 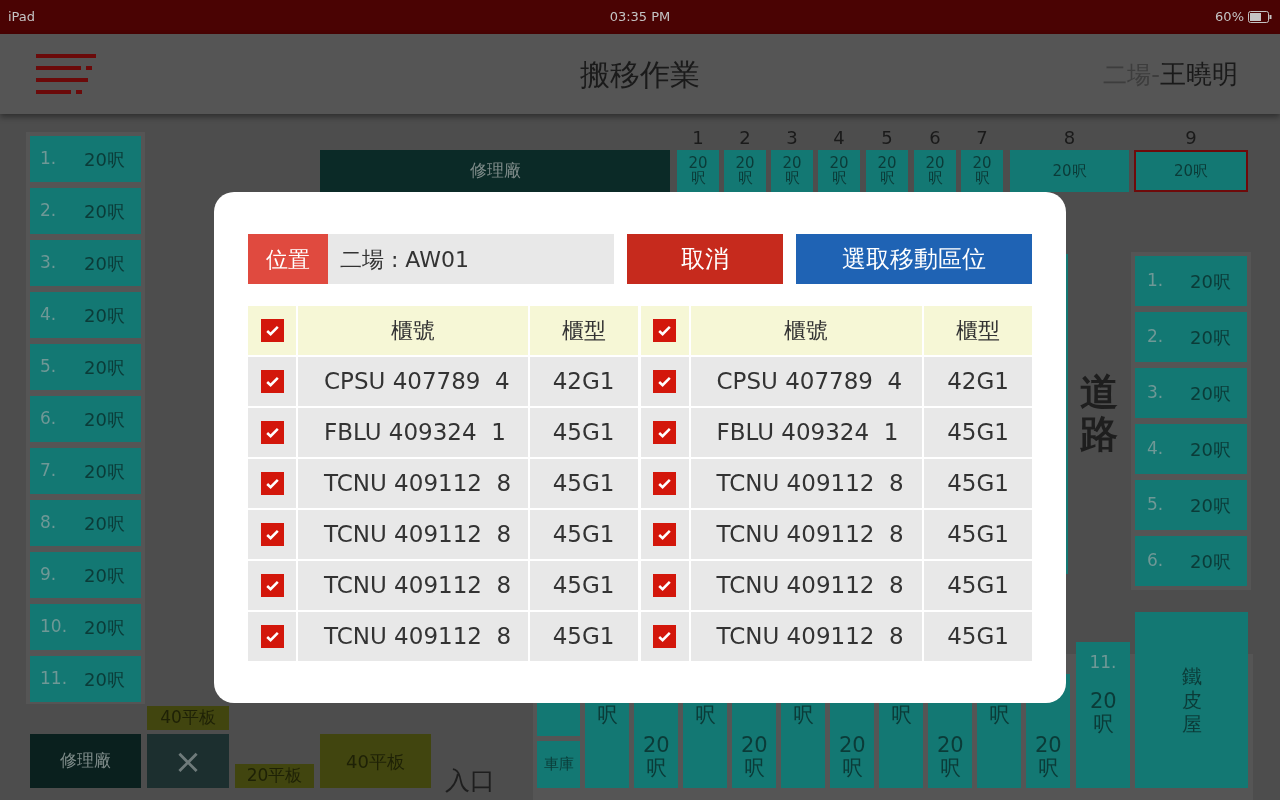 I want to click on parking-slot: 7. 20呎, so click(x=85, y=471).